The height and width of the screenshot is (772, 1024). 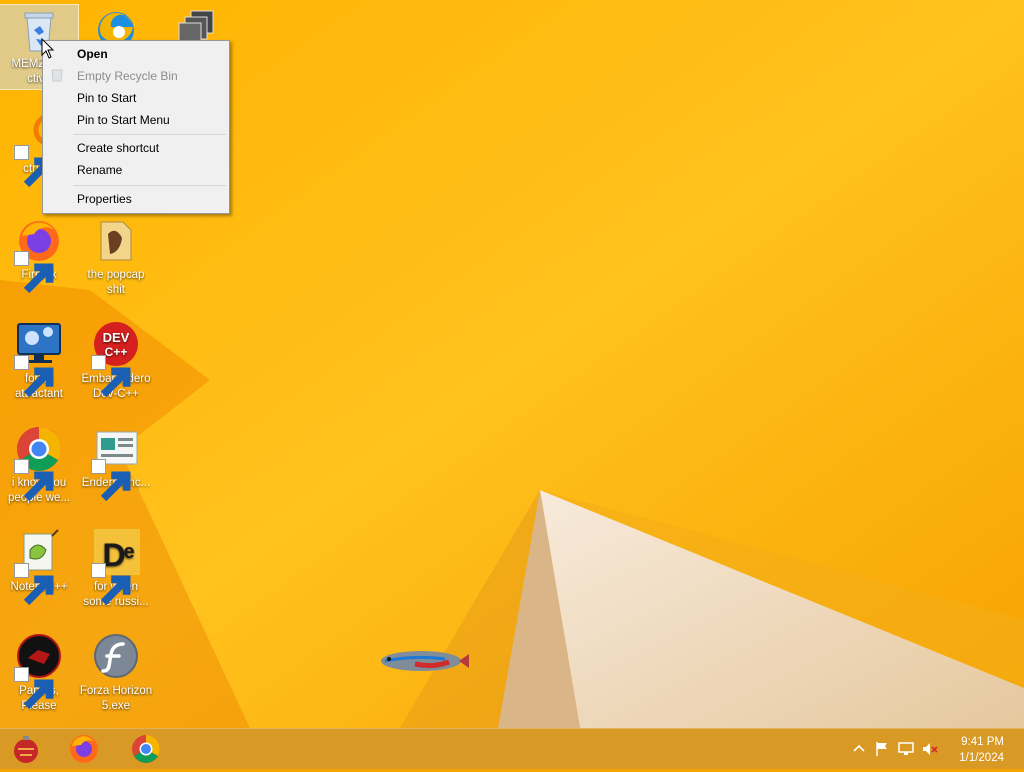 I want to click on menu-item-rename: Rename, so click(x=151, y=170).